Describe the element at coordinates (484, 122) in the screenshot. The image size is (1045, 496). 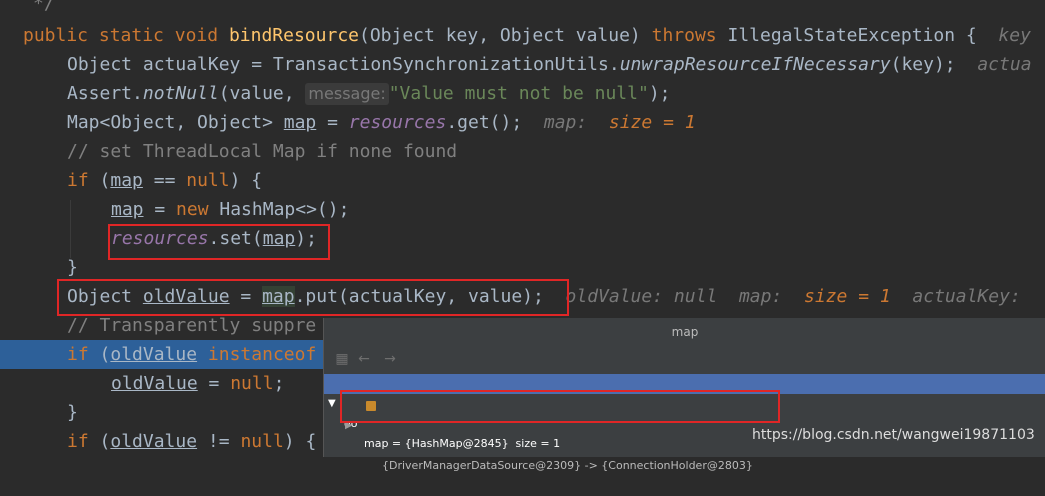
I see `code-text: .get();` at that location.